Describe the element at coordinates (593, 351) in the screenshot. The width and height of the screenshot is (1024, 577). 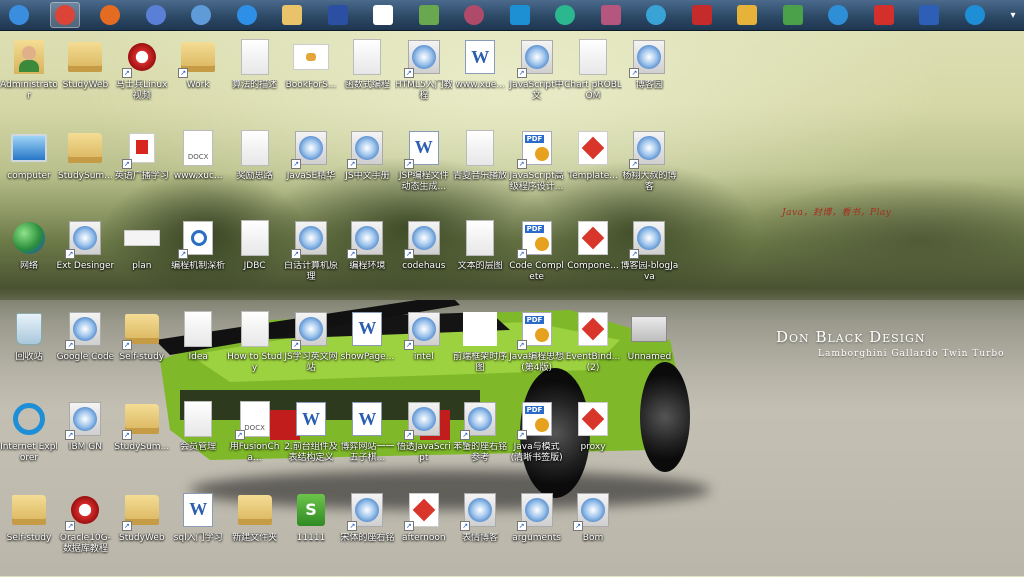
I see `desktop-icon: EventBind...(2)` at that location.